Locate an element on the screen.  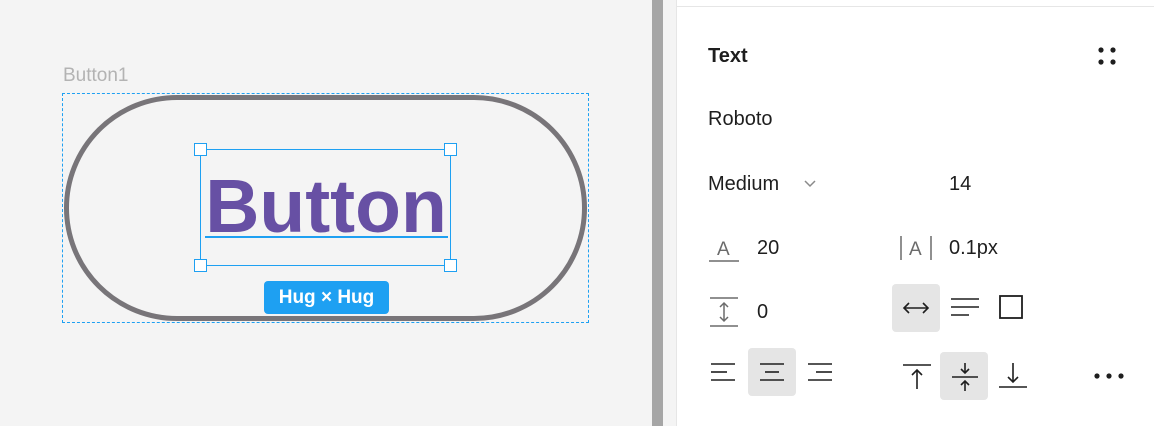
frame-label: Button1 is located at coordinates (96, 76).